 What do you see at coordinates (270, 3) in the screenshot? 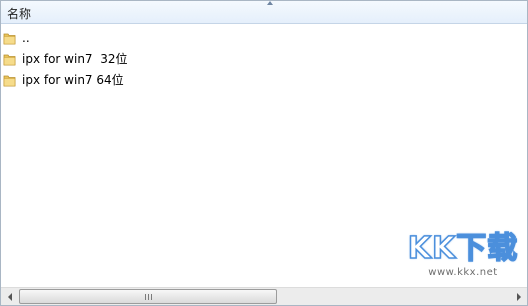
I see `sort-ascending-icon` at bounding box center [270, 3].